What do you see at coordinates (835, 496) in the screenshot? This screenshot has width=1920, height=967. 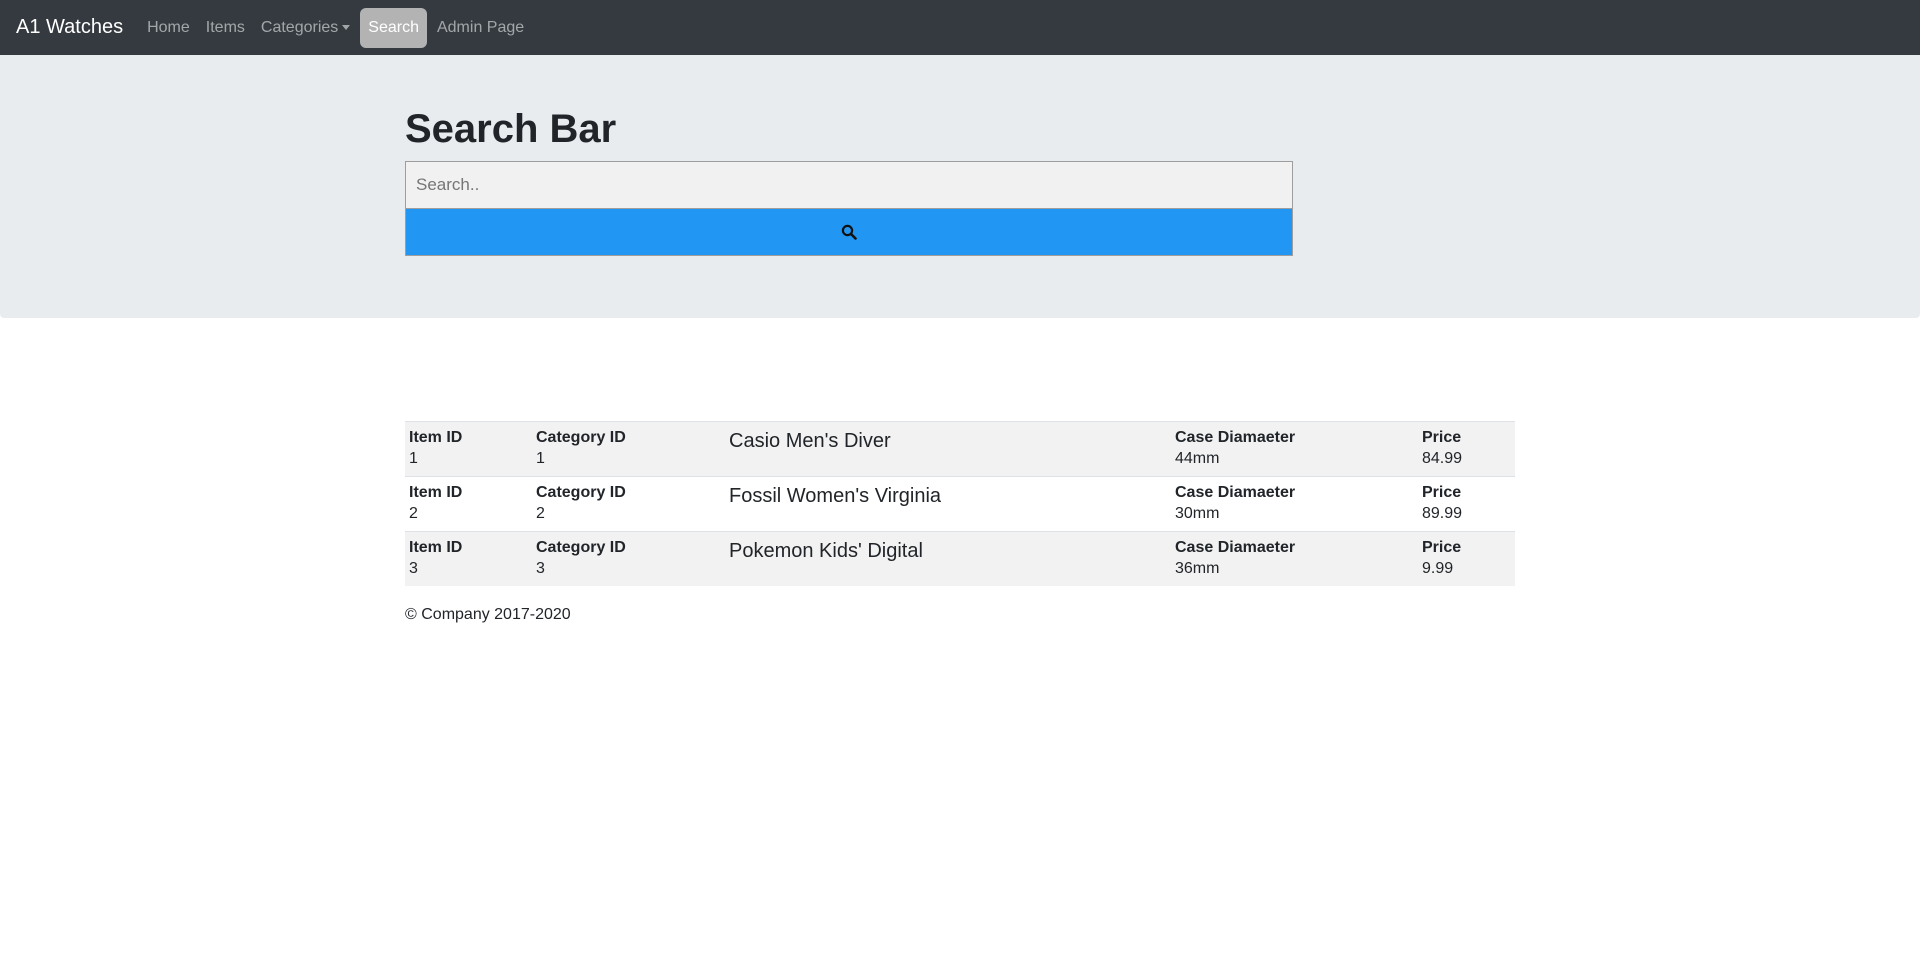 I see `item-name: Fossil Women's Virginia` at bounding box center [835, 496].